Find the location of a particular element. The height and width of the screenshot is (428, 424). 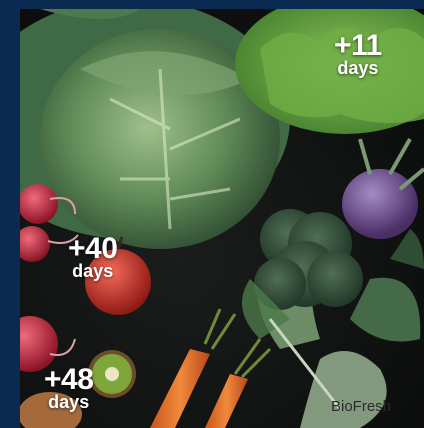

freshness-badge-lettuce: +11 days is located at coordinates (358, 53).